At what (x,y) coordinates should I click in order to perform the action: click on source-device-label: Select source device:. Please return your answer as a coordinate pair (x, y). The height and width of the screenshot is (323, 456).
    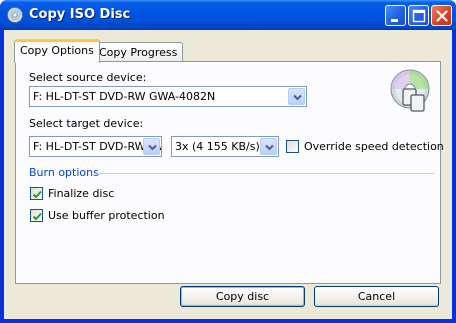
    Looking at the image, I should click on (88, 77).